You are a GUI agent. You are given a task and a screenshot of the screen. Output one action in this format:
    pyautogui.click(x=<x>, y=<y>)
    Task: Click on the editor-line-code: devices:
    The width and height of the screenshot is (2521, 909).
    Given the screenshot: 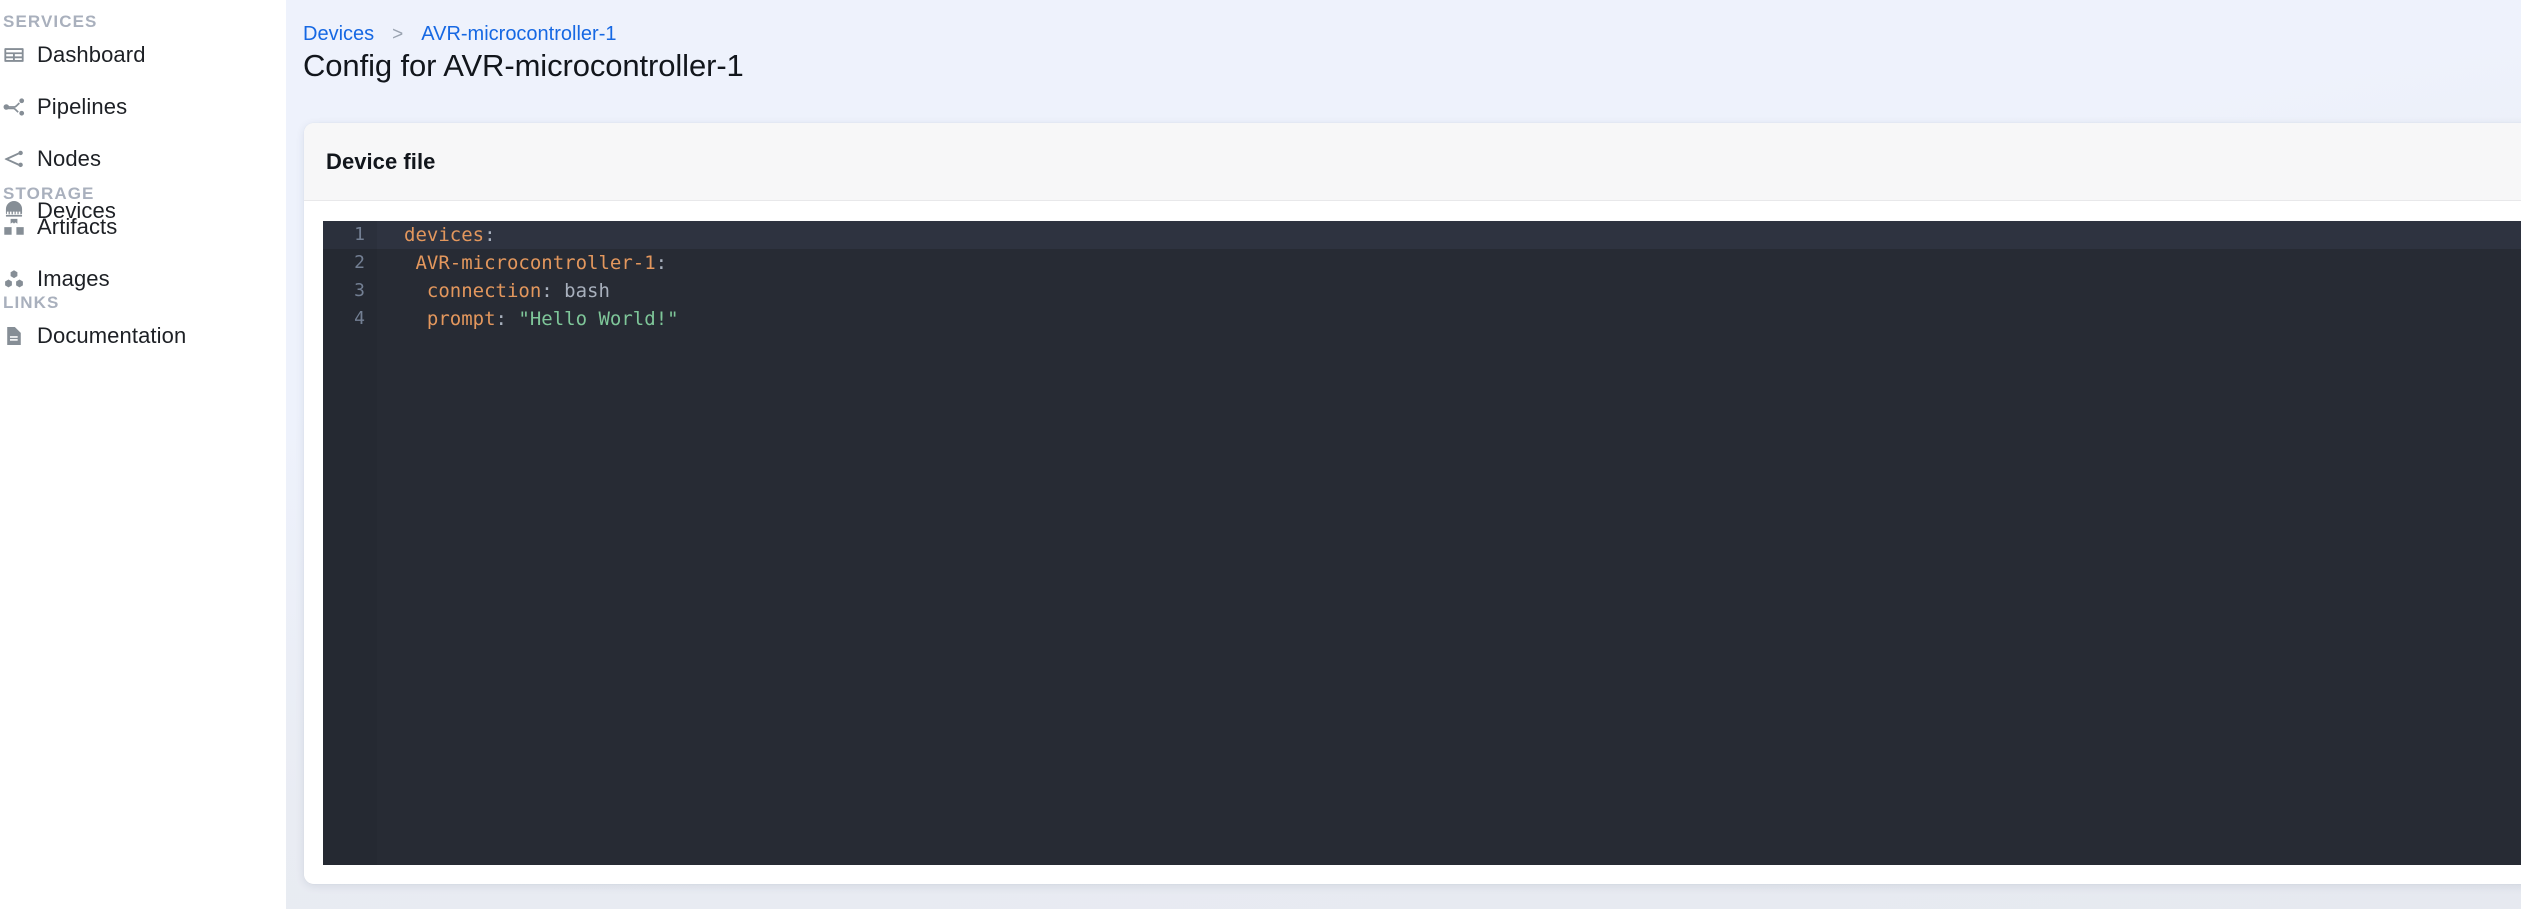 What is the action you would take?
    pyautogui.click(x=436, y=235)
    